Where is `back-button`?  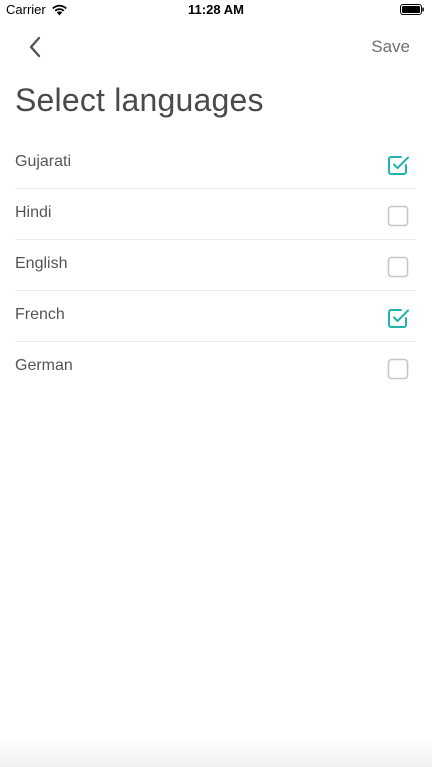 back-button is located at coordinates (35, 47).